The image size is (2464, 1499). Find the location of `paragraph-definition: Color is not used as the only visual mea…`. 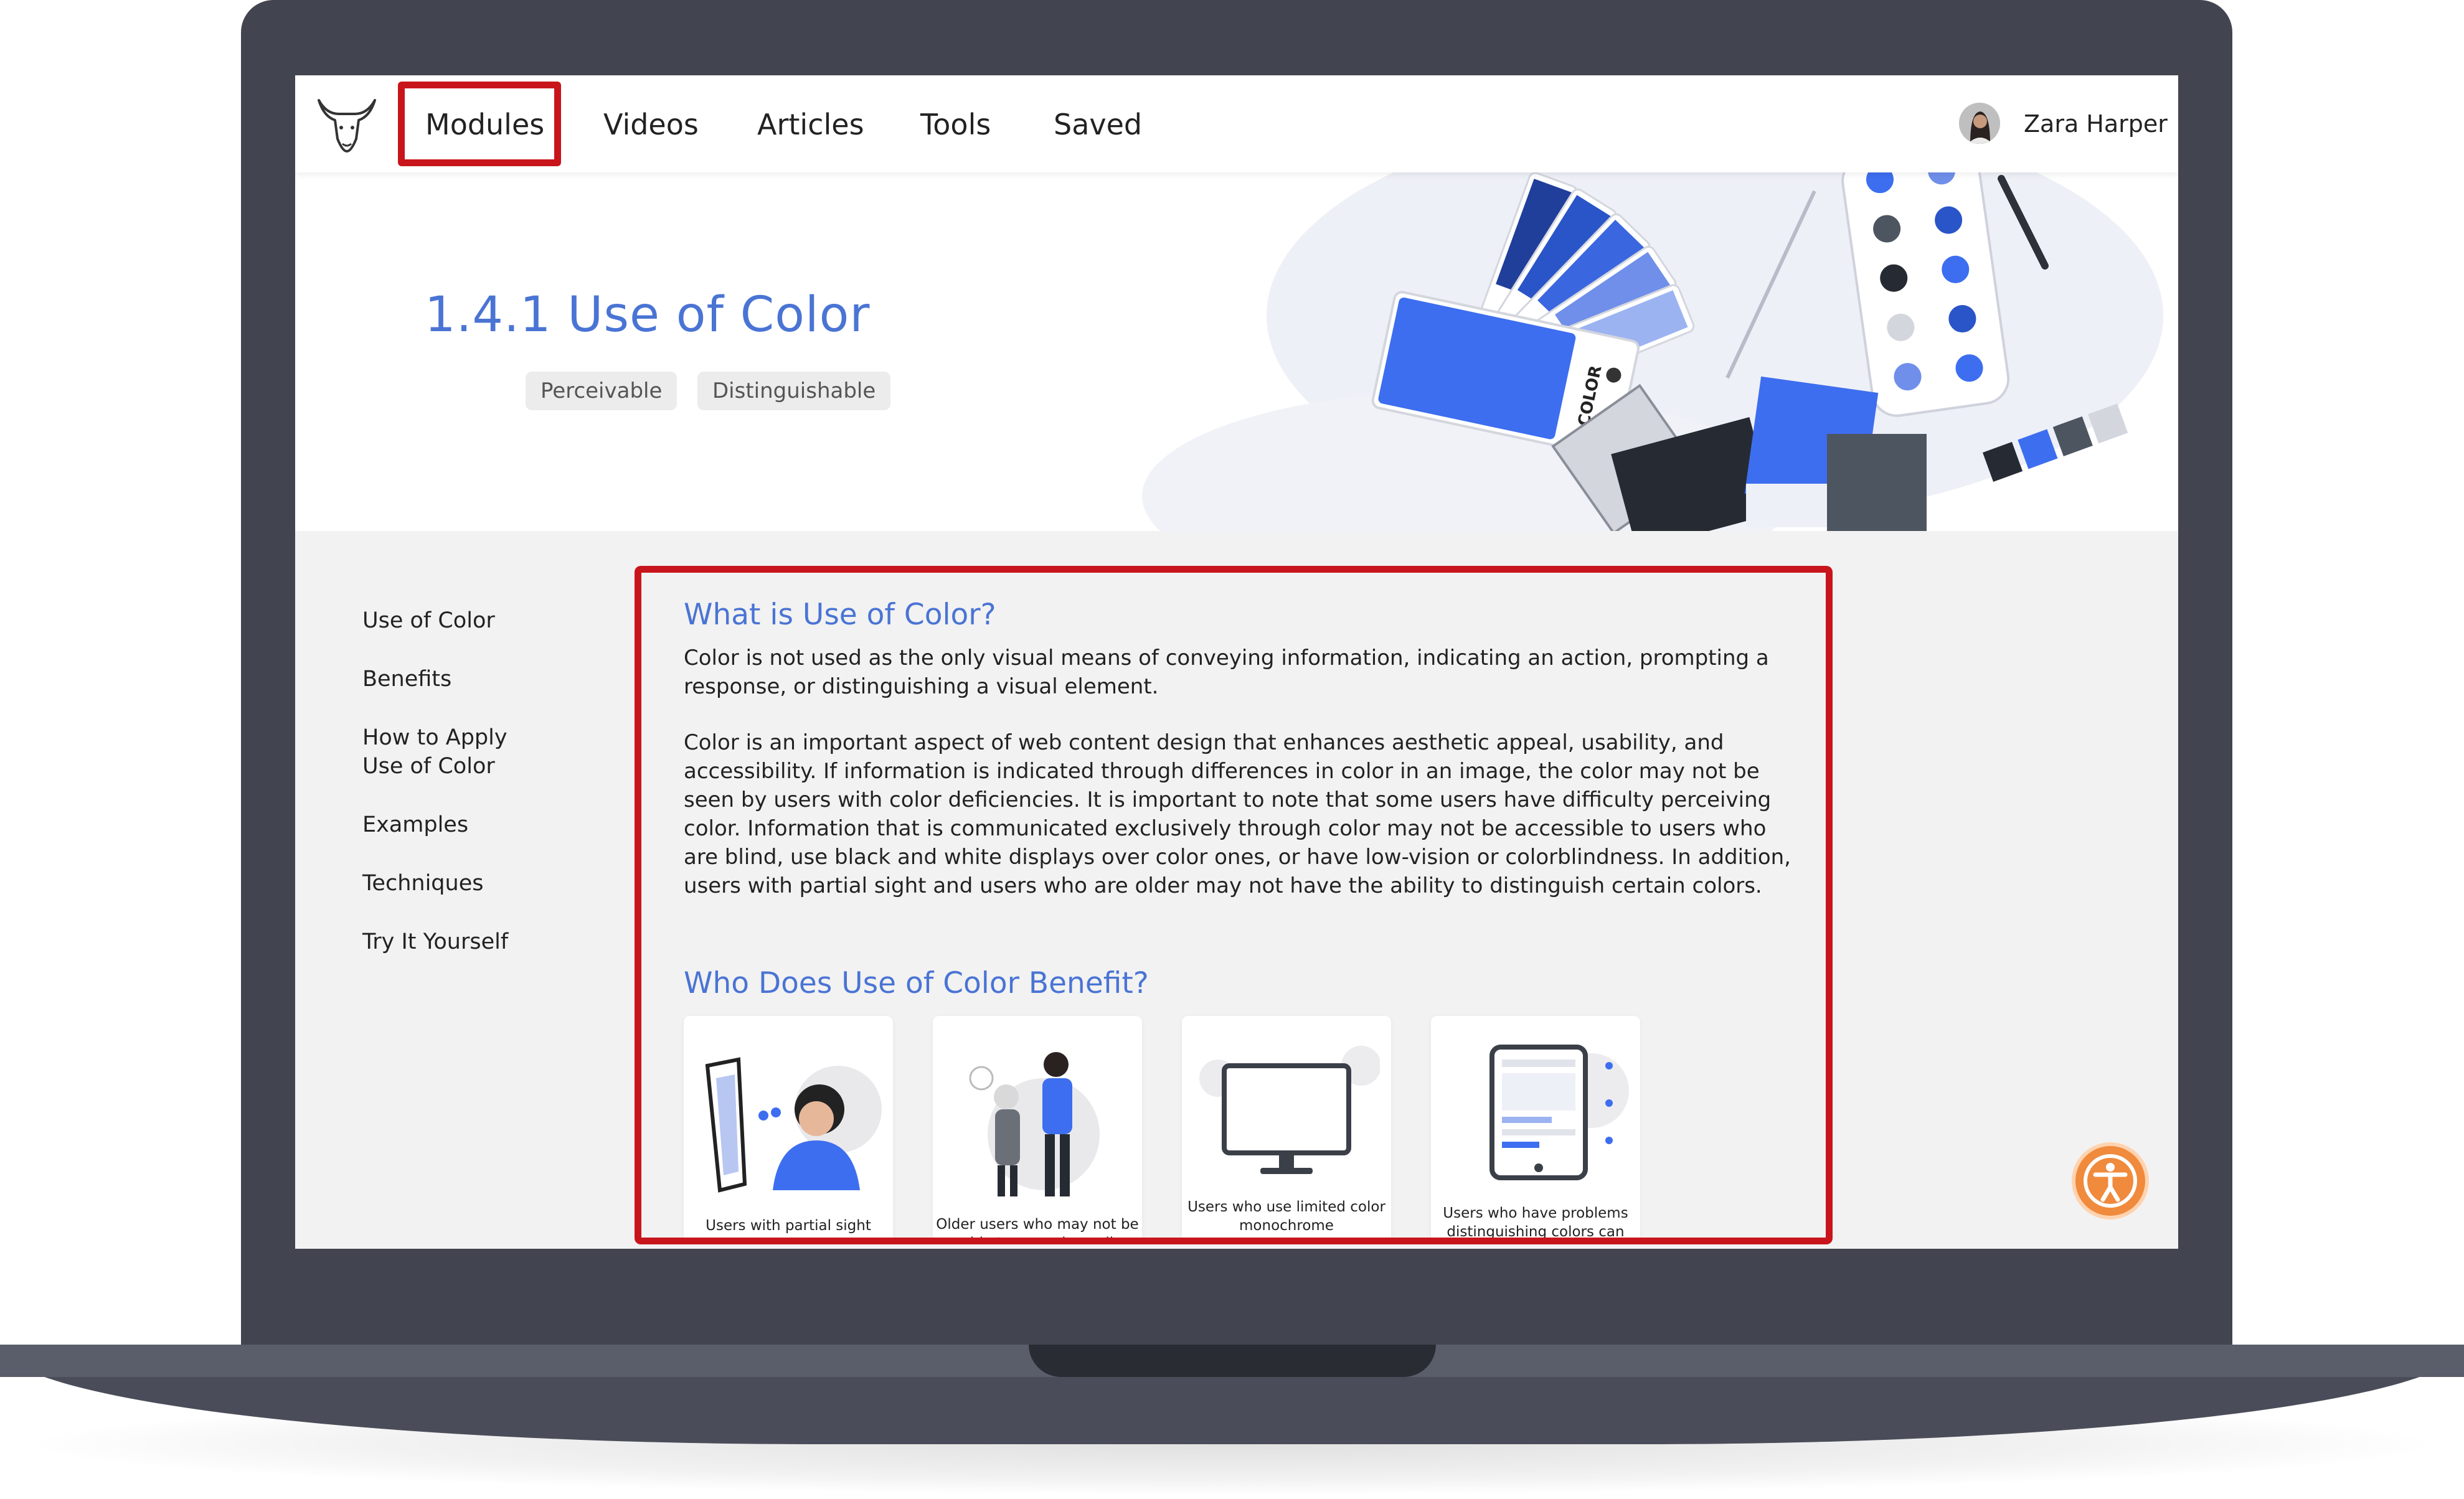

paragraph-definition: Color is not used as the only visual mea… is located at coordinates (1227, 672).